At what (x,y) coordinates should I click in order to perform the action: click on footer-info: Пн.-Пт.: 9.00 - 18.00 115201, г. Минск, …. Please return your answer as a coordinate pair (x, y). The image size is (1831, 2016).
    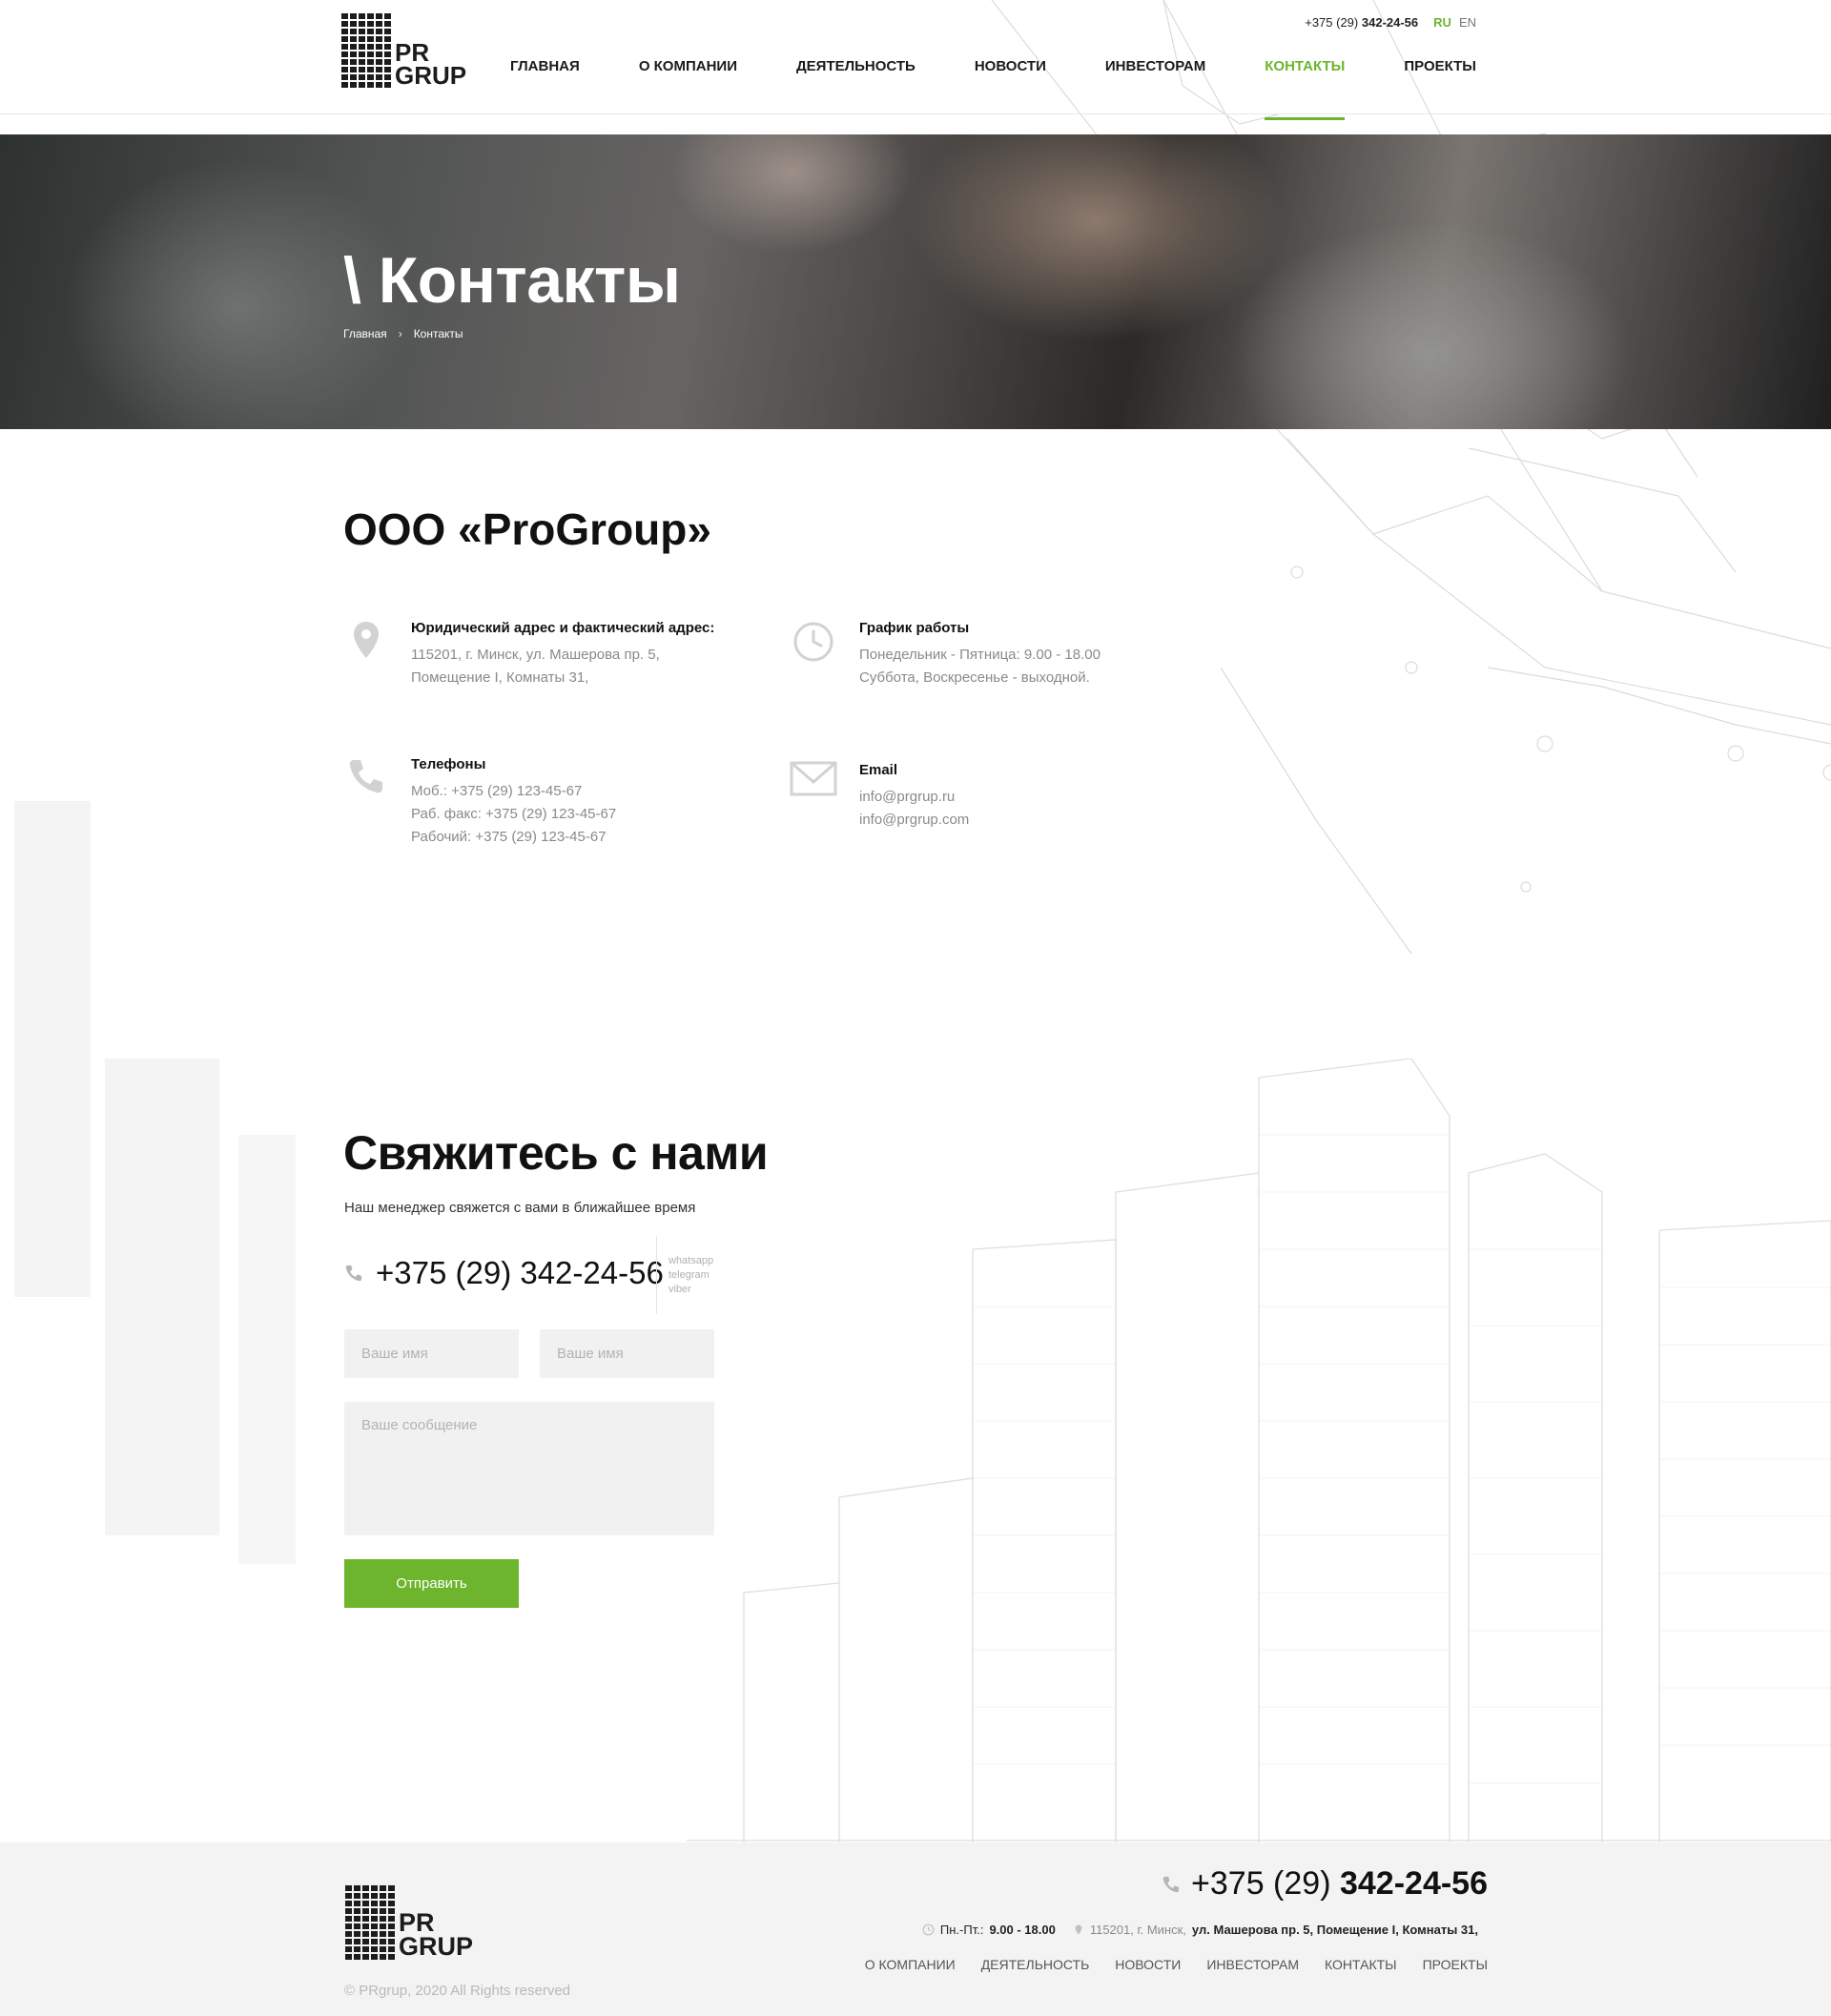
    Looking at the image, I should click on (1200, 1930).